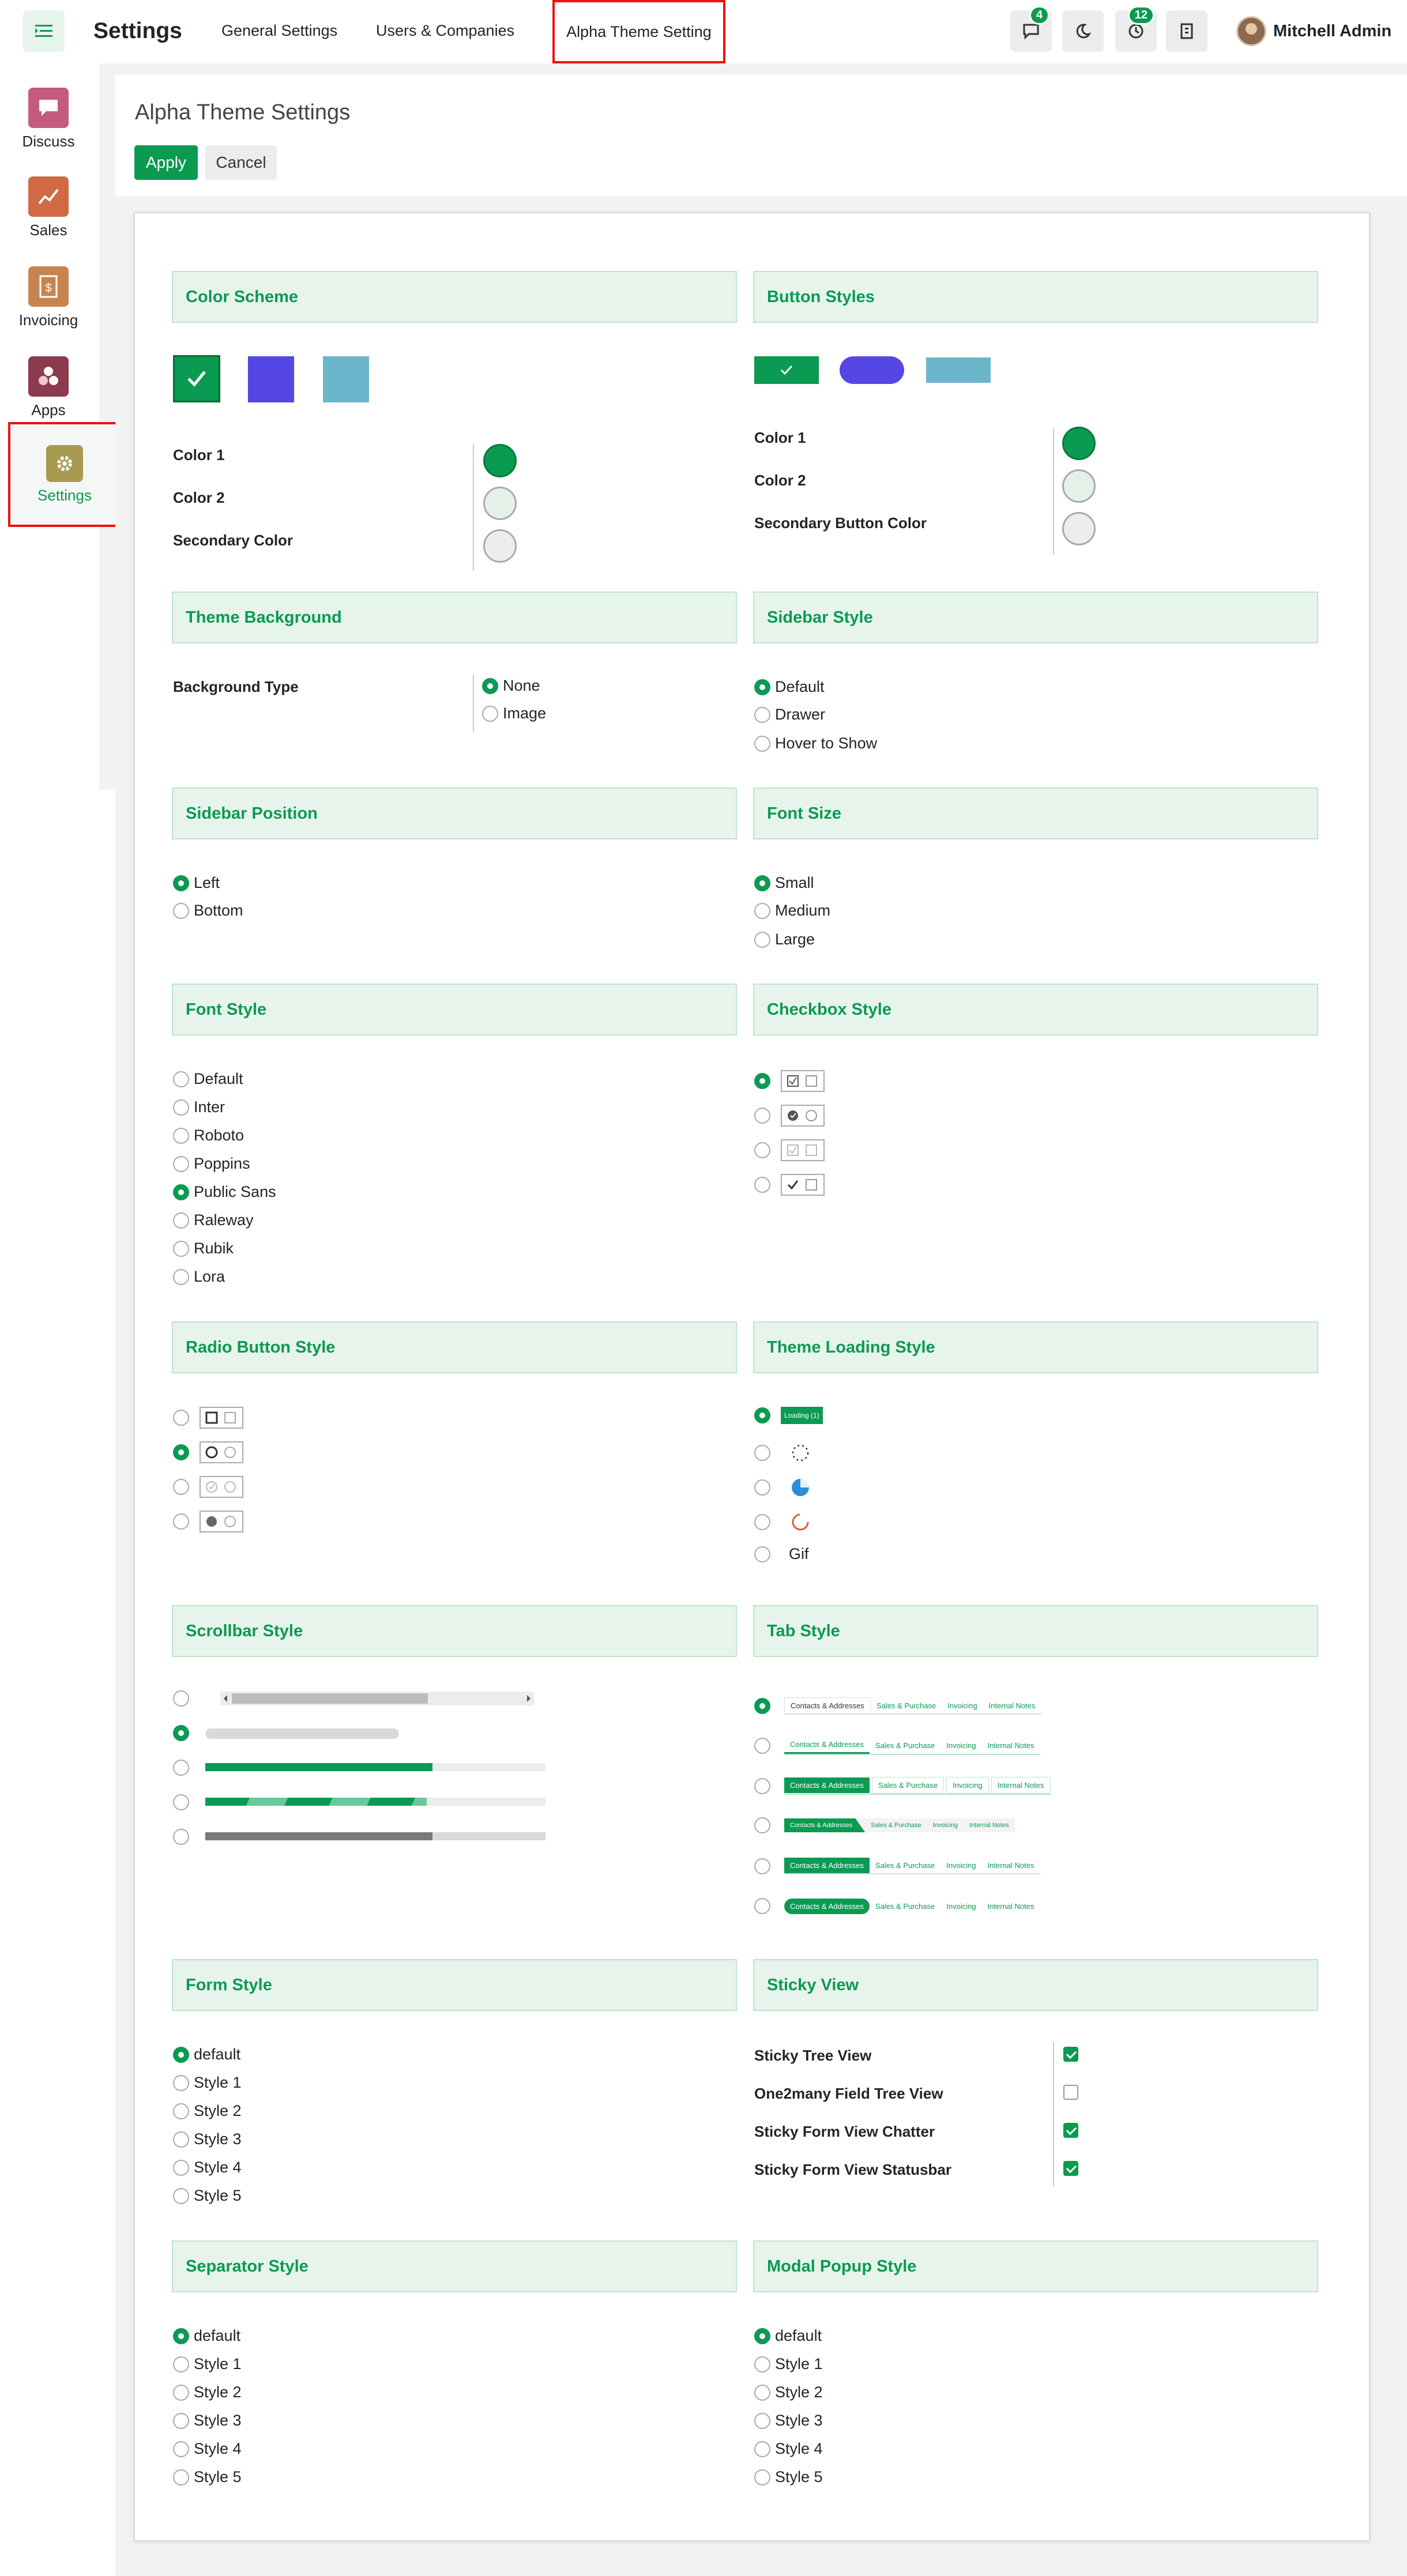 Image resolution: width=1407 pixels, height=2576 pixels. Describe the element at coordinates (241, 162) in the screenshot. I see `cancel-button: Cancel` at that location.